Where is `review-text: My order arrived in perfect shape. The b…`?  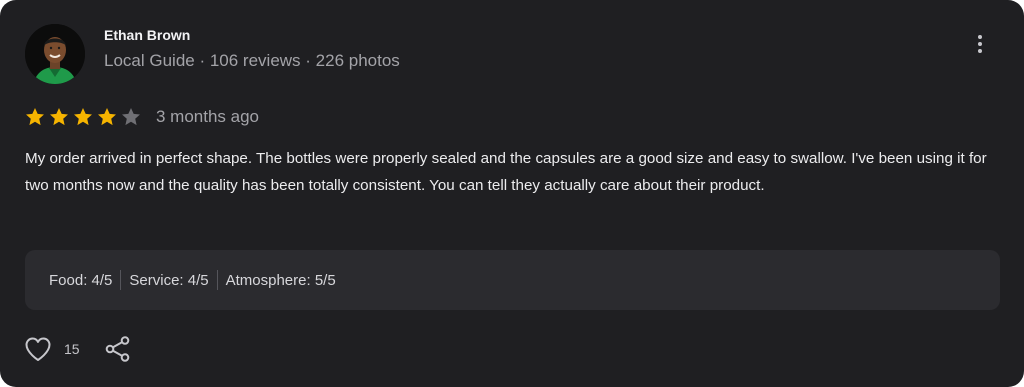
review-text: My order arrived in perfect shape. The b… is located at coordinates (506, 172).